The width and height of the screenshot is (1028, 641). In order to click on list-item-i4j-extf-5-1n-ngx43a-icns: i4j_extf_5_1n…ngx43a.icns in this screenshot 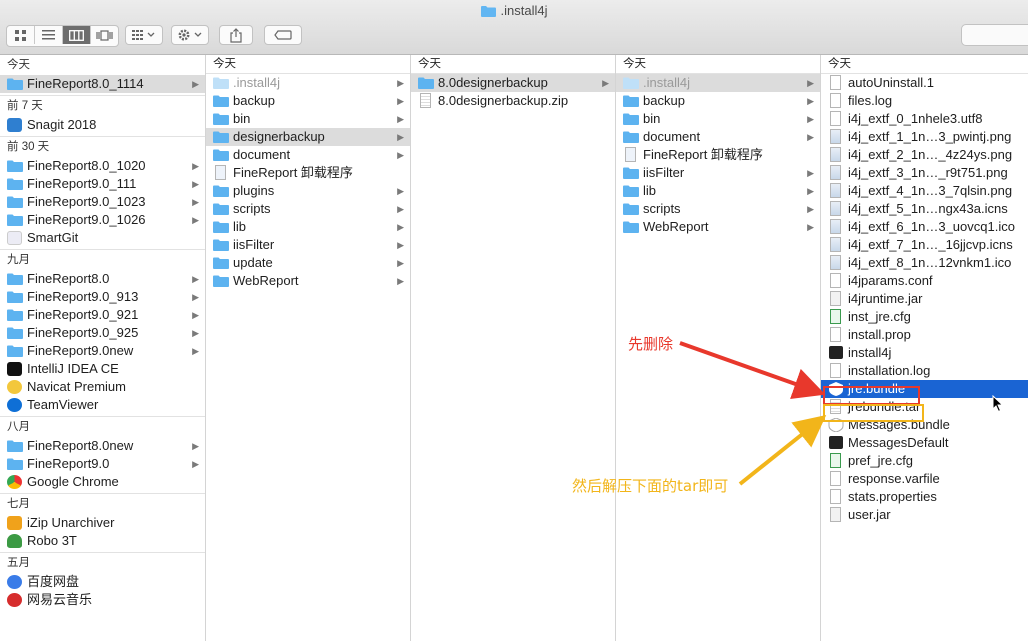, I will do `click(924, 209)`.